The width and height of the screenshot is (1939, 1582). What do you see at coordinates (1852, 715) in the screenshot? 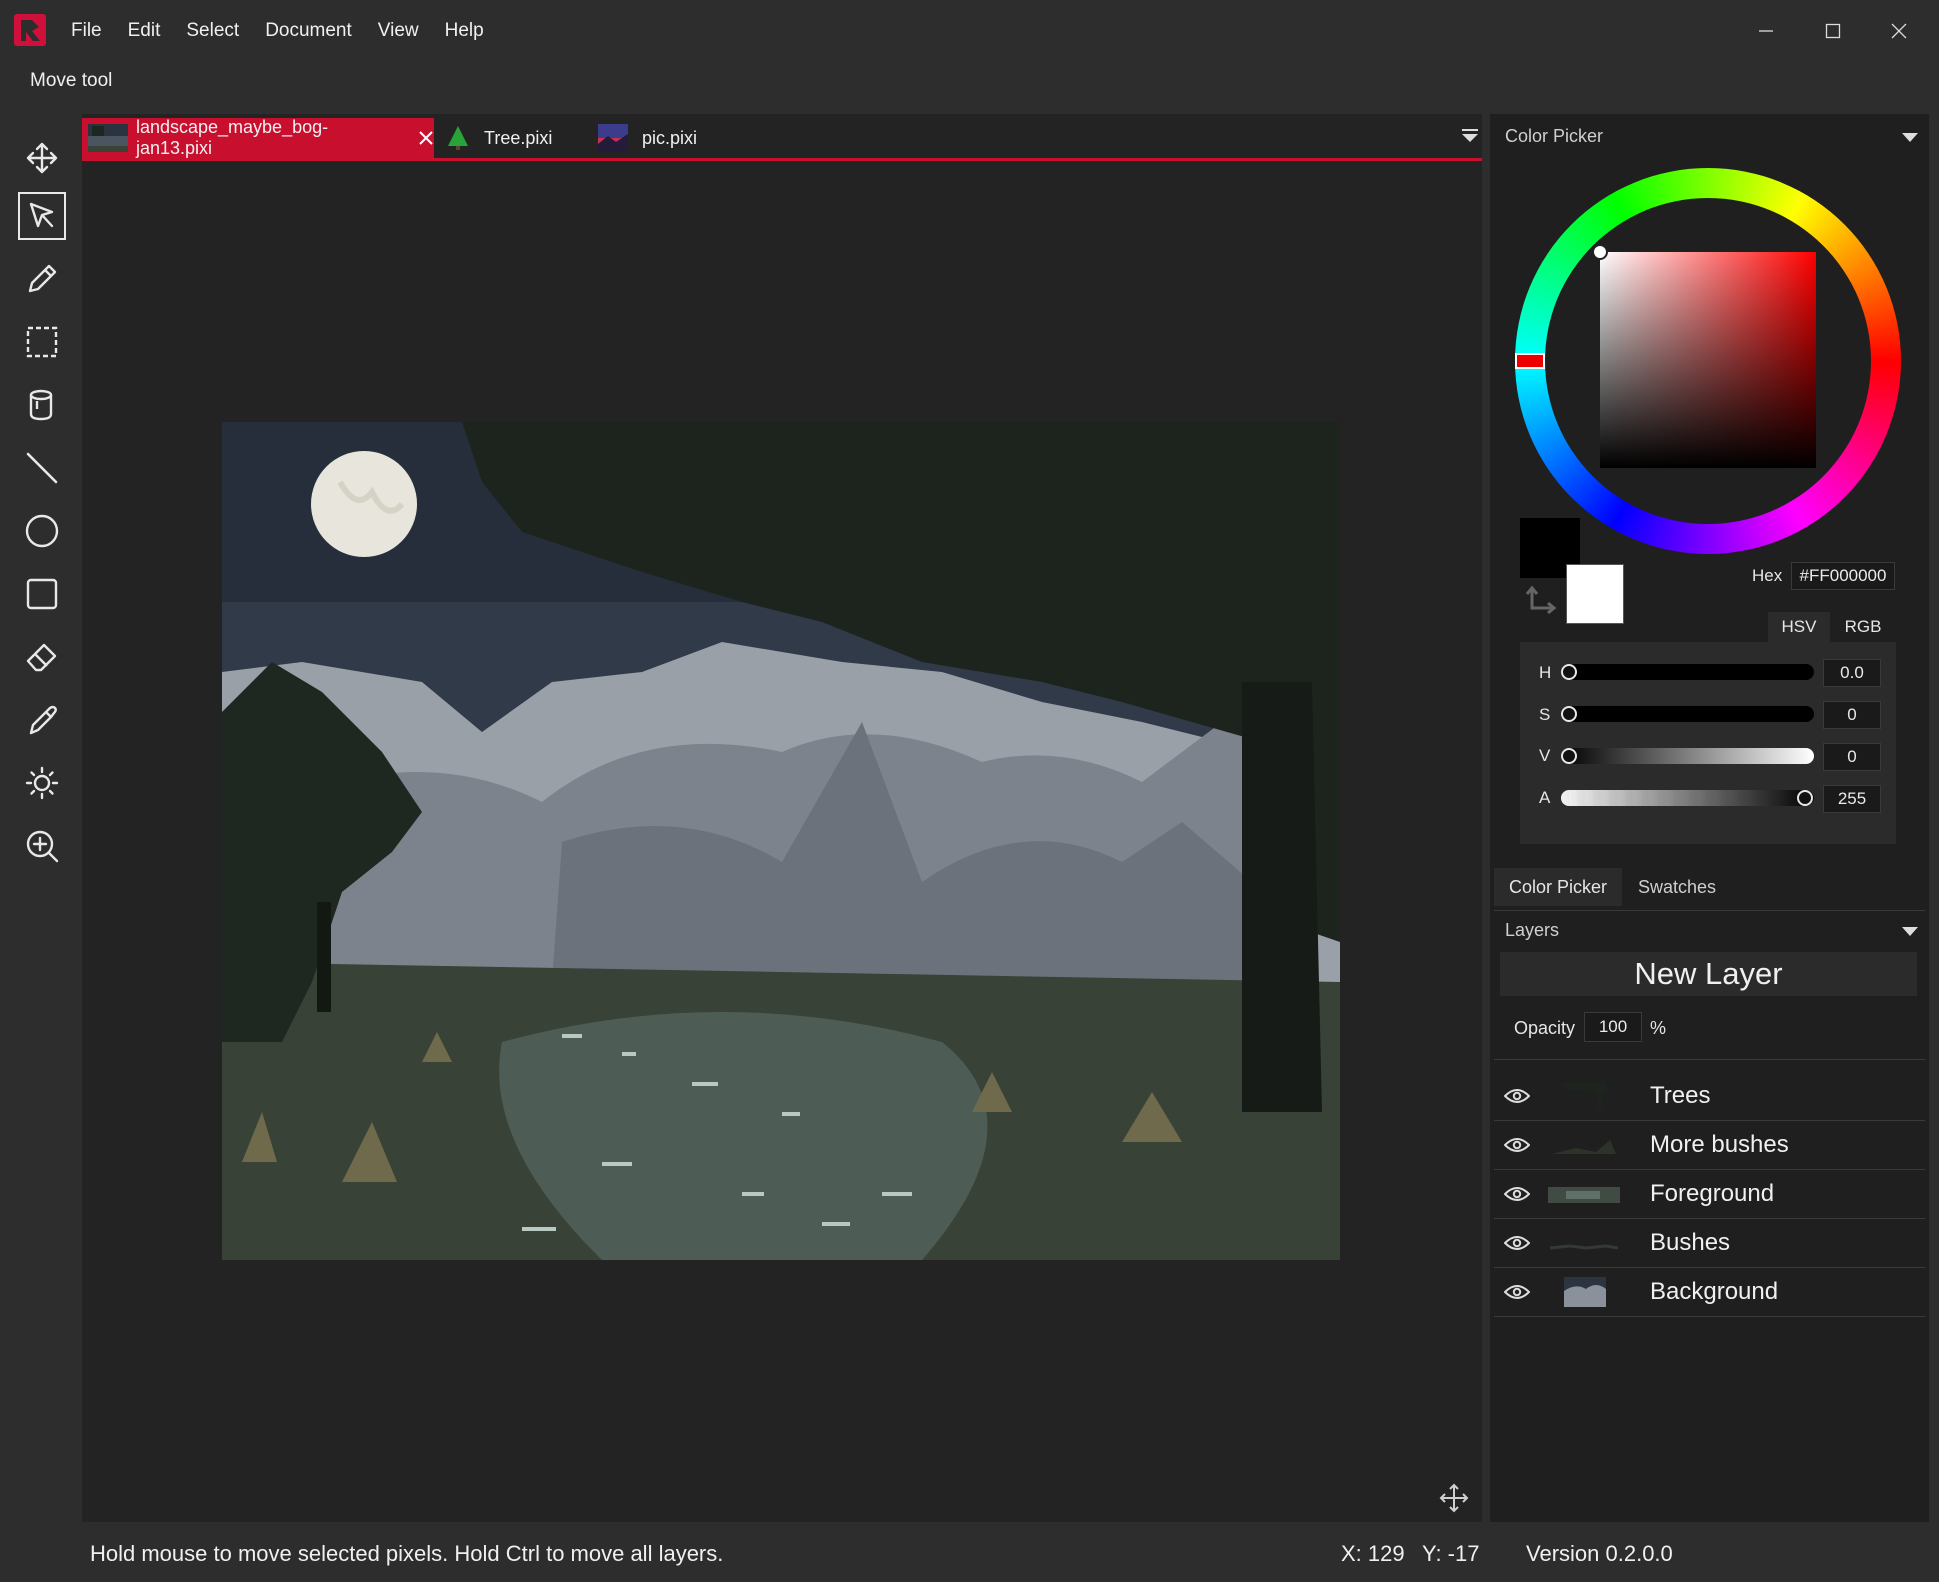
I see `s-input: 0` at bounding box center [1852, 715].